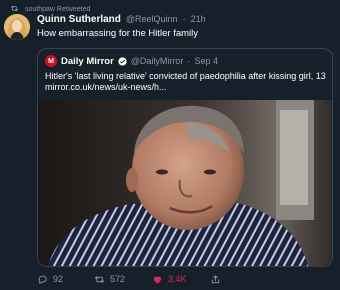  I want to click on like-button: 3.4K, so click(181, 279).